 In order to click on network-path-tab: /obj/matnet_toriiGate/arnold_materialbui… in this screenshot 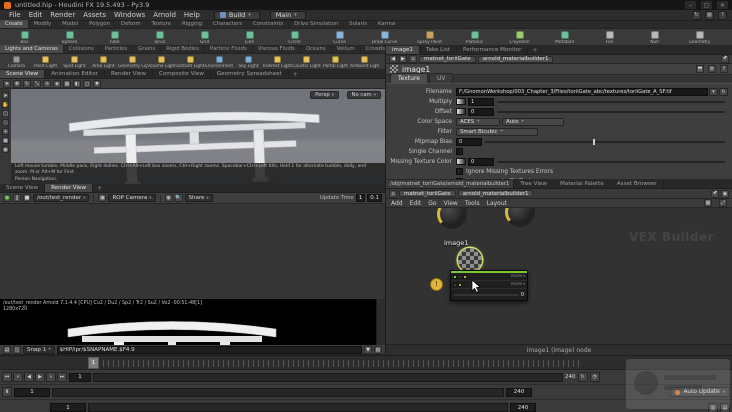, I will do `click(450, 184)`.